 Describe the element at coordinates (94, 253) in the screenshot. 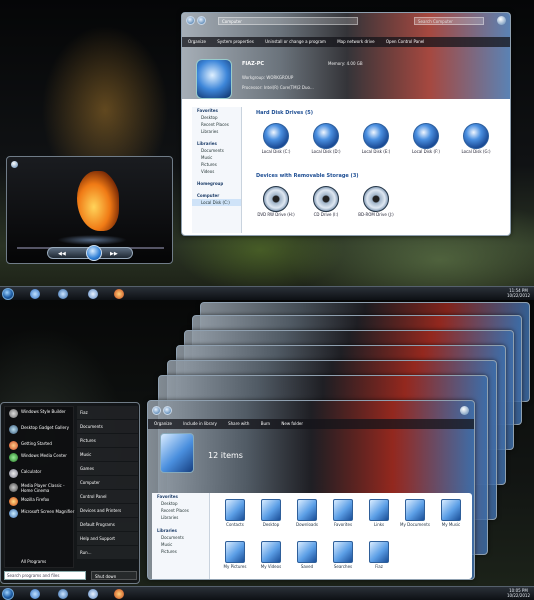

I see `play-button` at that location.